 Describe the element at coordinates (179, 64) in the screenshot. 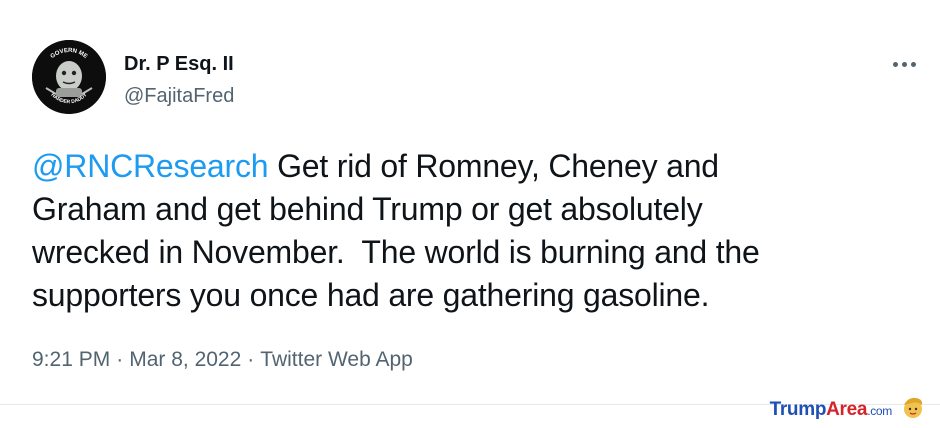

I see `display-name: Dr. P Esq. II` at that location.